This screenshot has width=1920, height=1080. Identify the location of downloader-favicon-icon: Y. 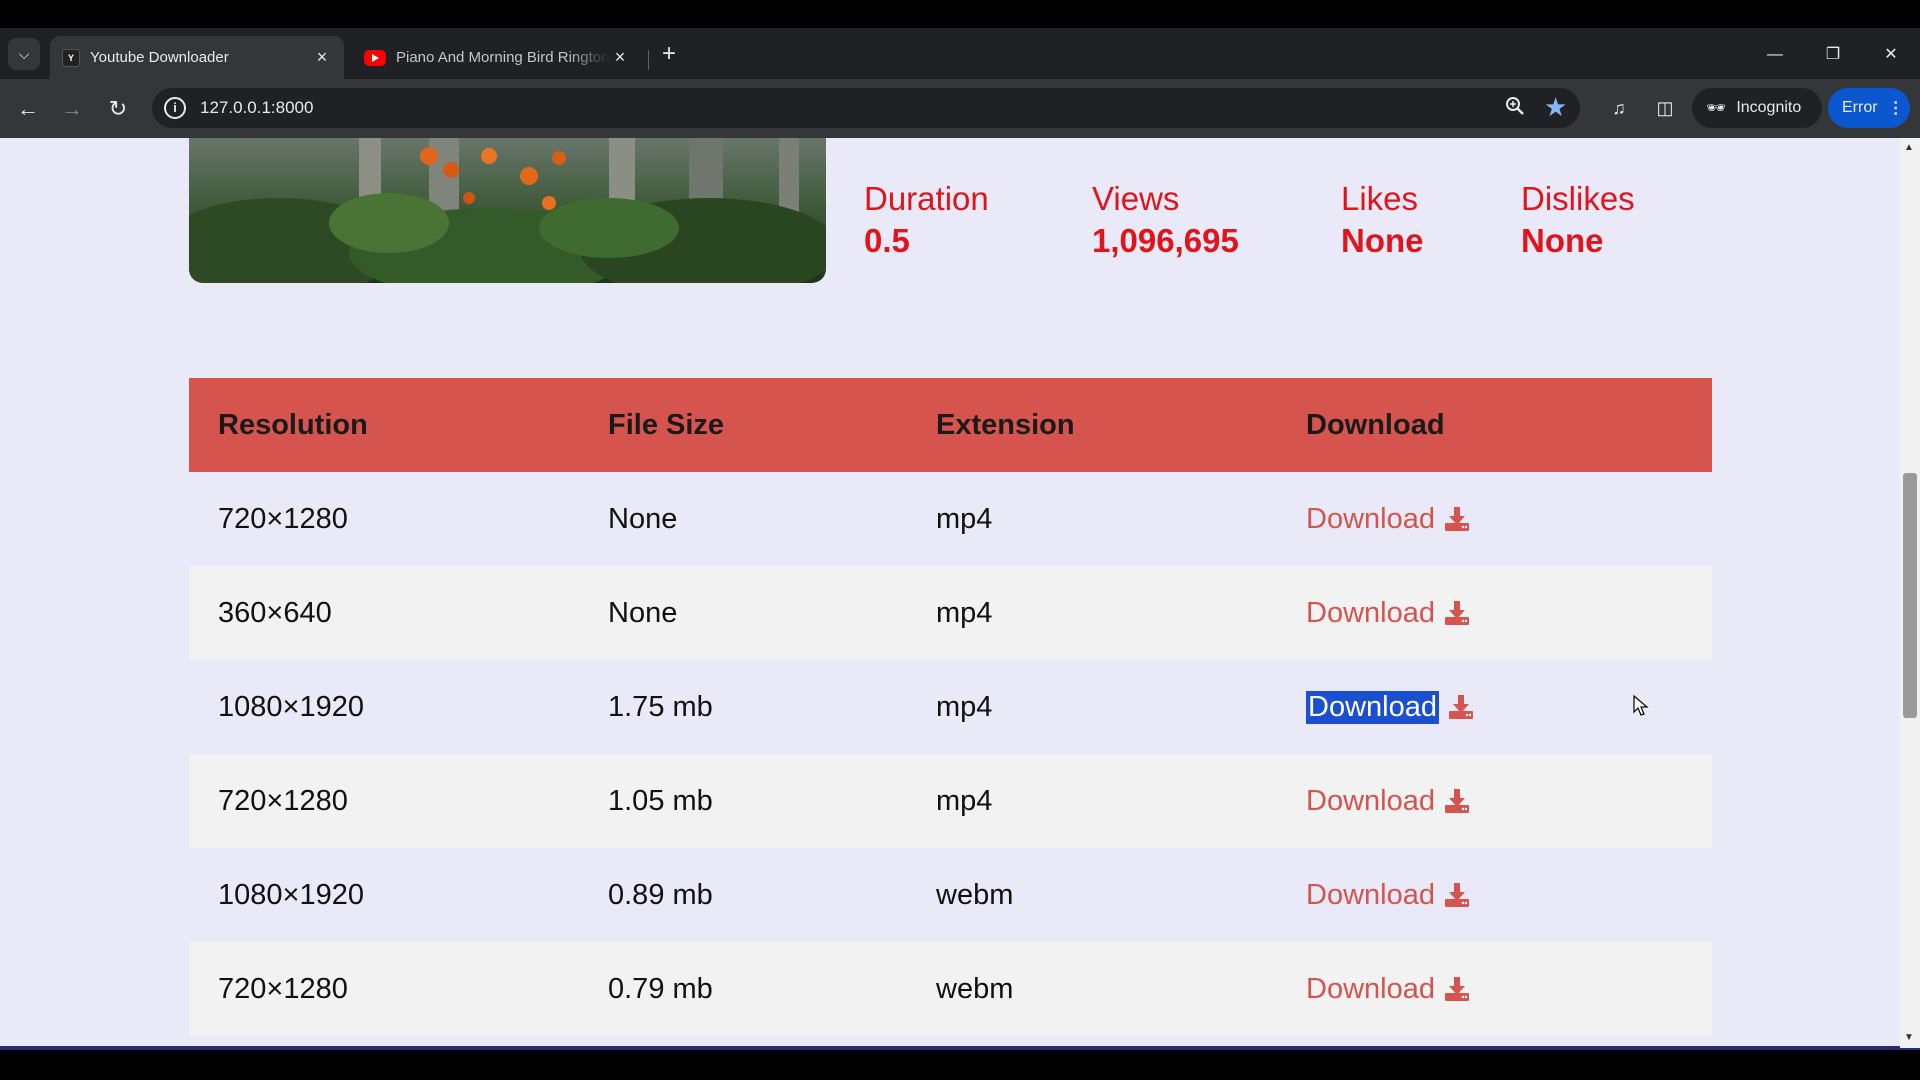
(71, 57).